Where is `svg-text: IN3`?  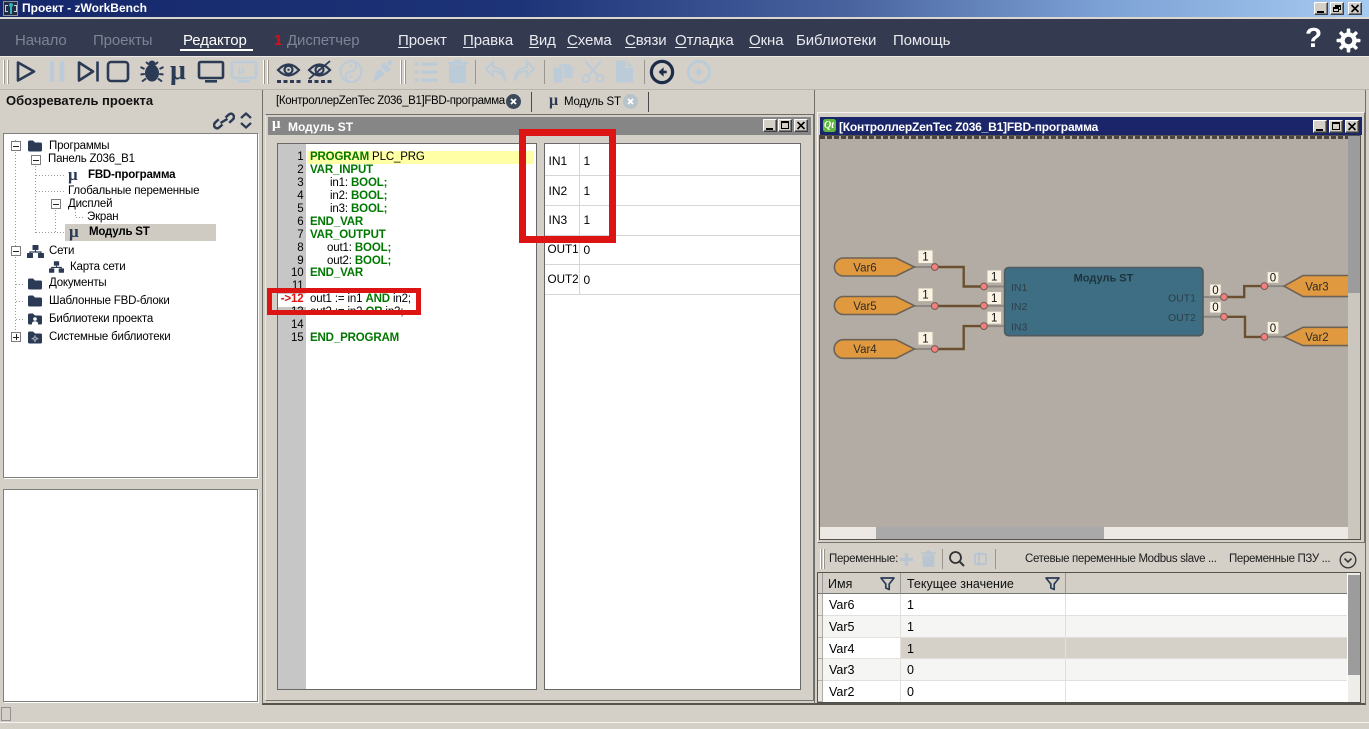 svg-text: IN3 is located at coordinates (1019, 328).